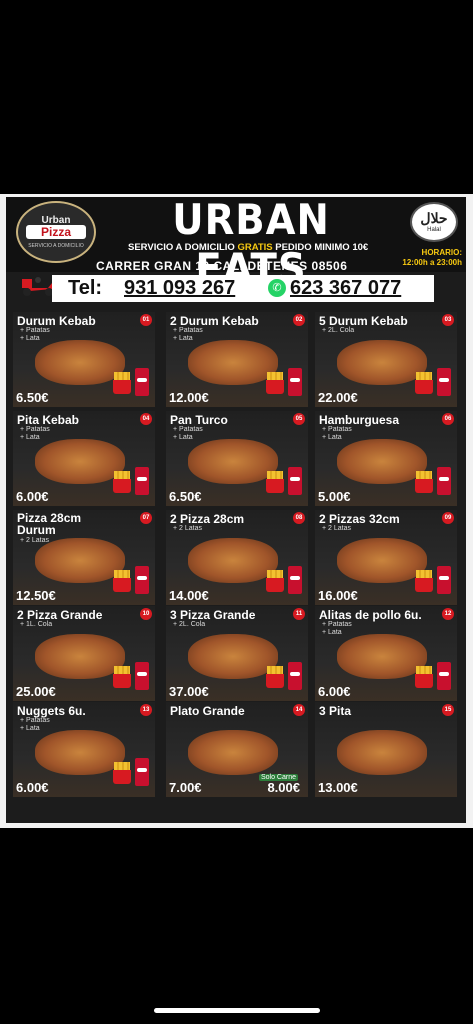 This screenshot has height=1024, width=473. I want to click on item-name: Pita Kebab, so click(48, 420).